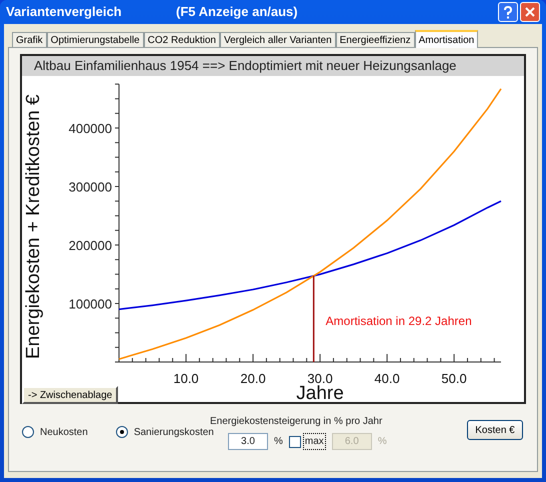 This screenshot has height=482, width=546. What do you see at coordinates (70, 395) in the screenshot?
I see `clipboard-button: -> Zwischenablage` at bounding box center [70, 395].